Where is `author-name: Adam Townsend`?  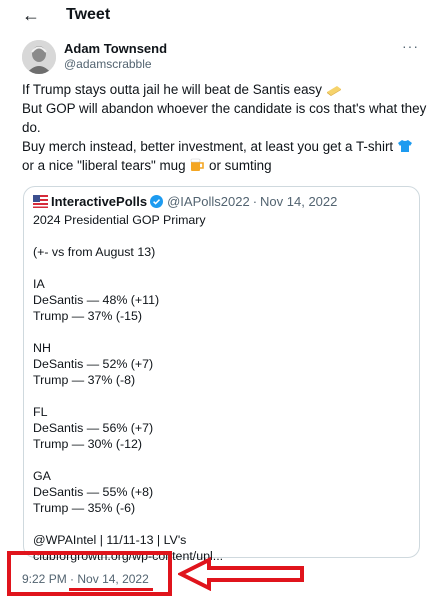
author-name: Adam Townsend is located at coordinates (115, 48).